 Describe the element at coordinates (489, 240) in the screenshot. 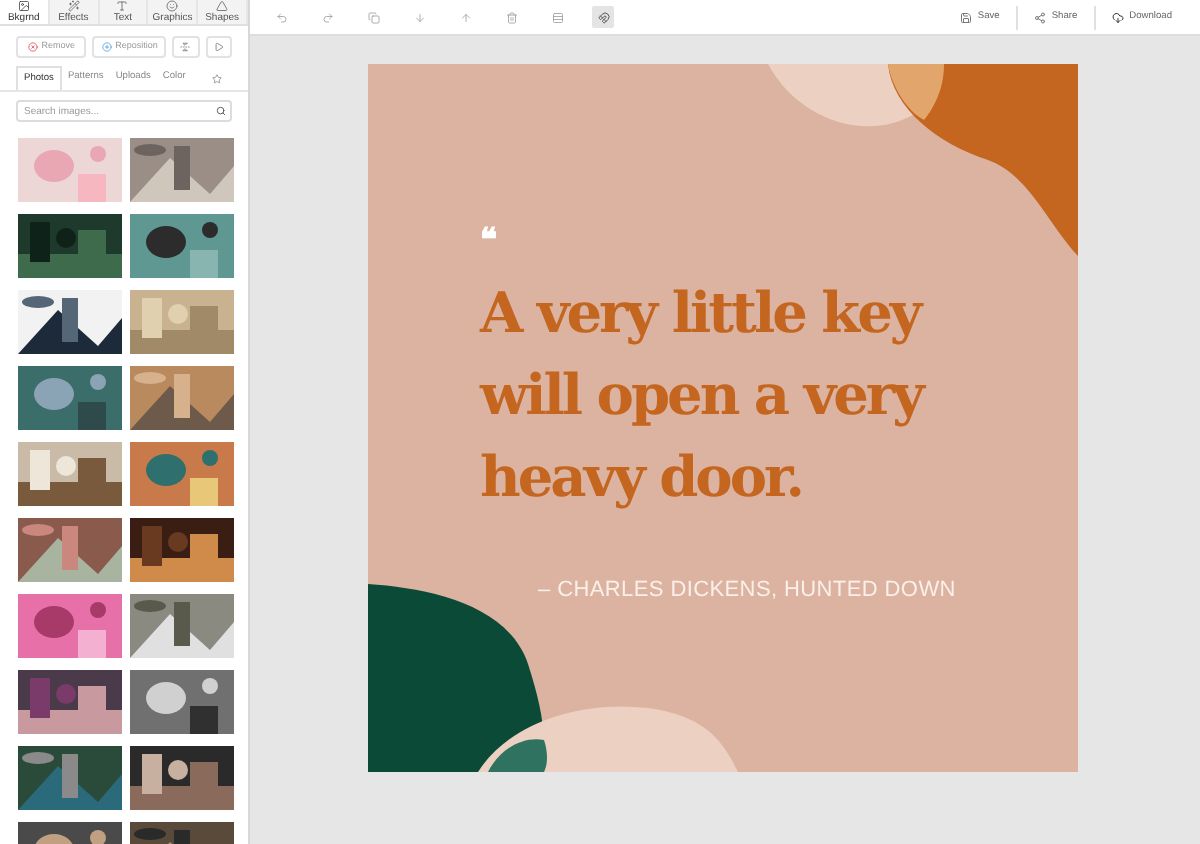

I see `quote-mark: ❝` at that location.